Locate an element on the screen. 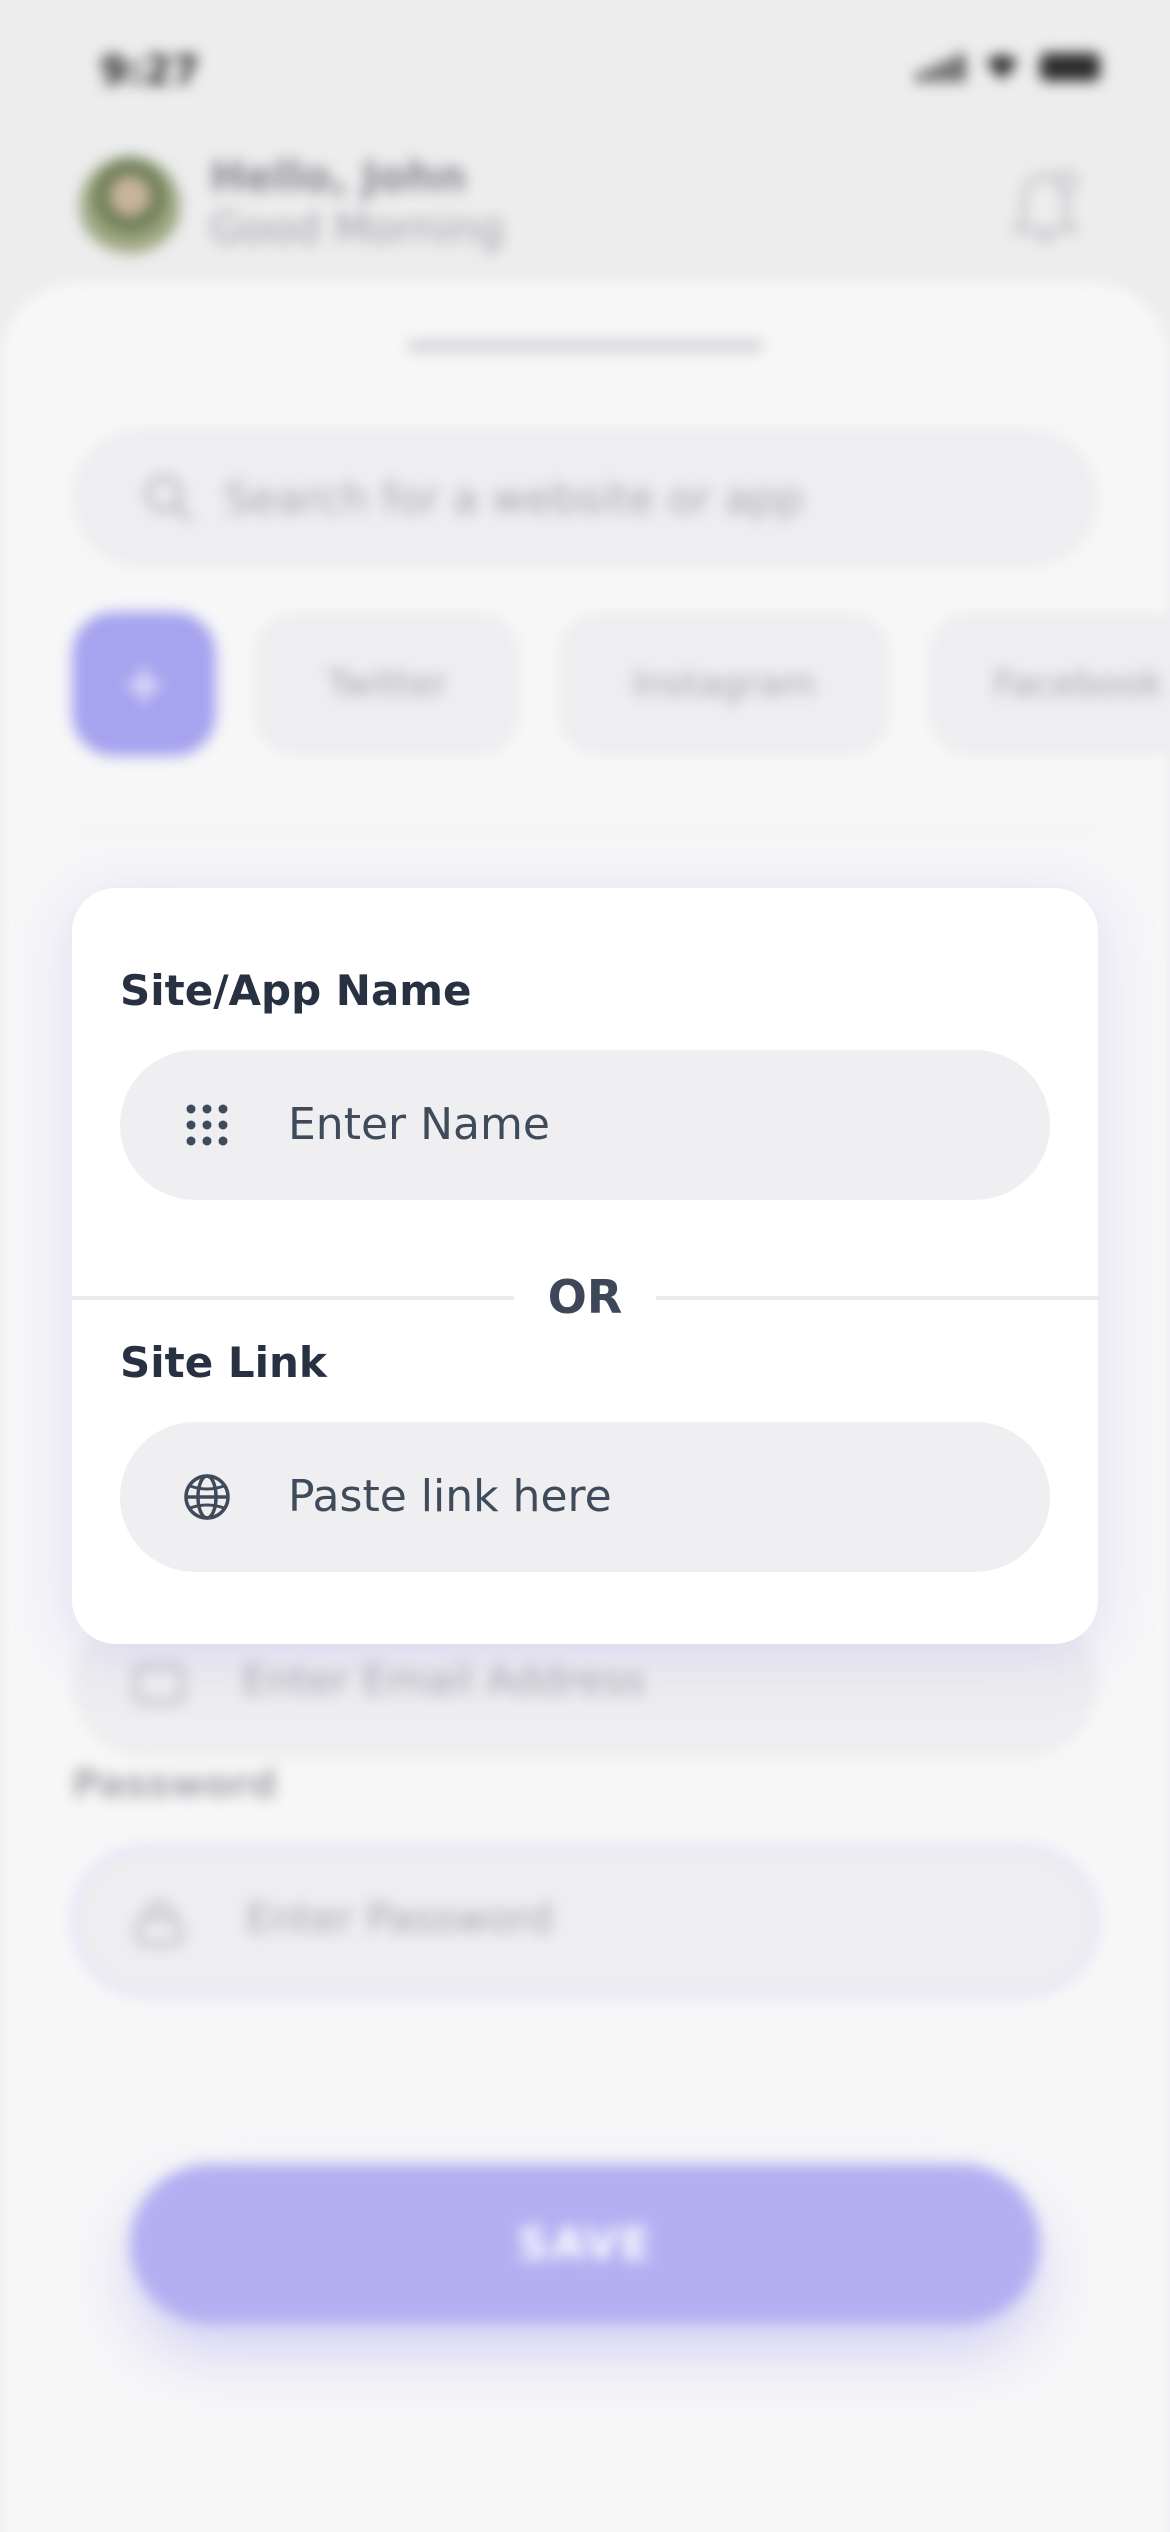 Image resolution: width=1170 pixels, height=2532 pixels. chip-twitter: Twitter is located at coordinates (387, 684).